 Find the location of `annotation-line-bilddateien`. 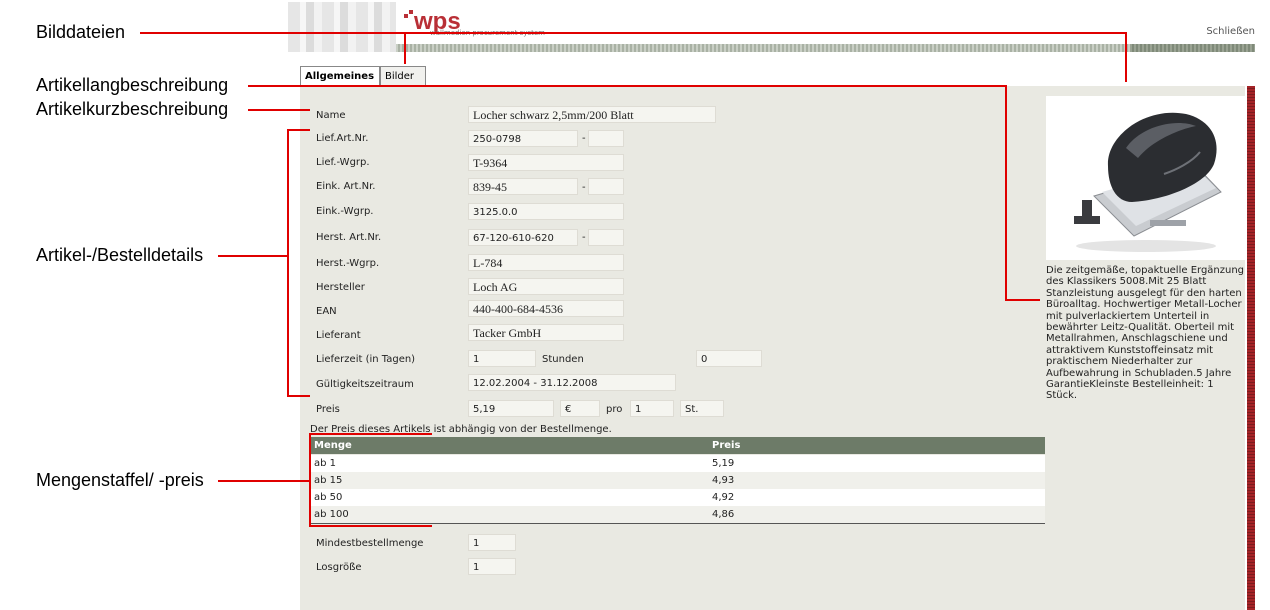

annotation-line-bilddateien is located at coordinates (633, 57).